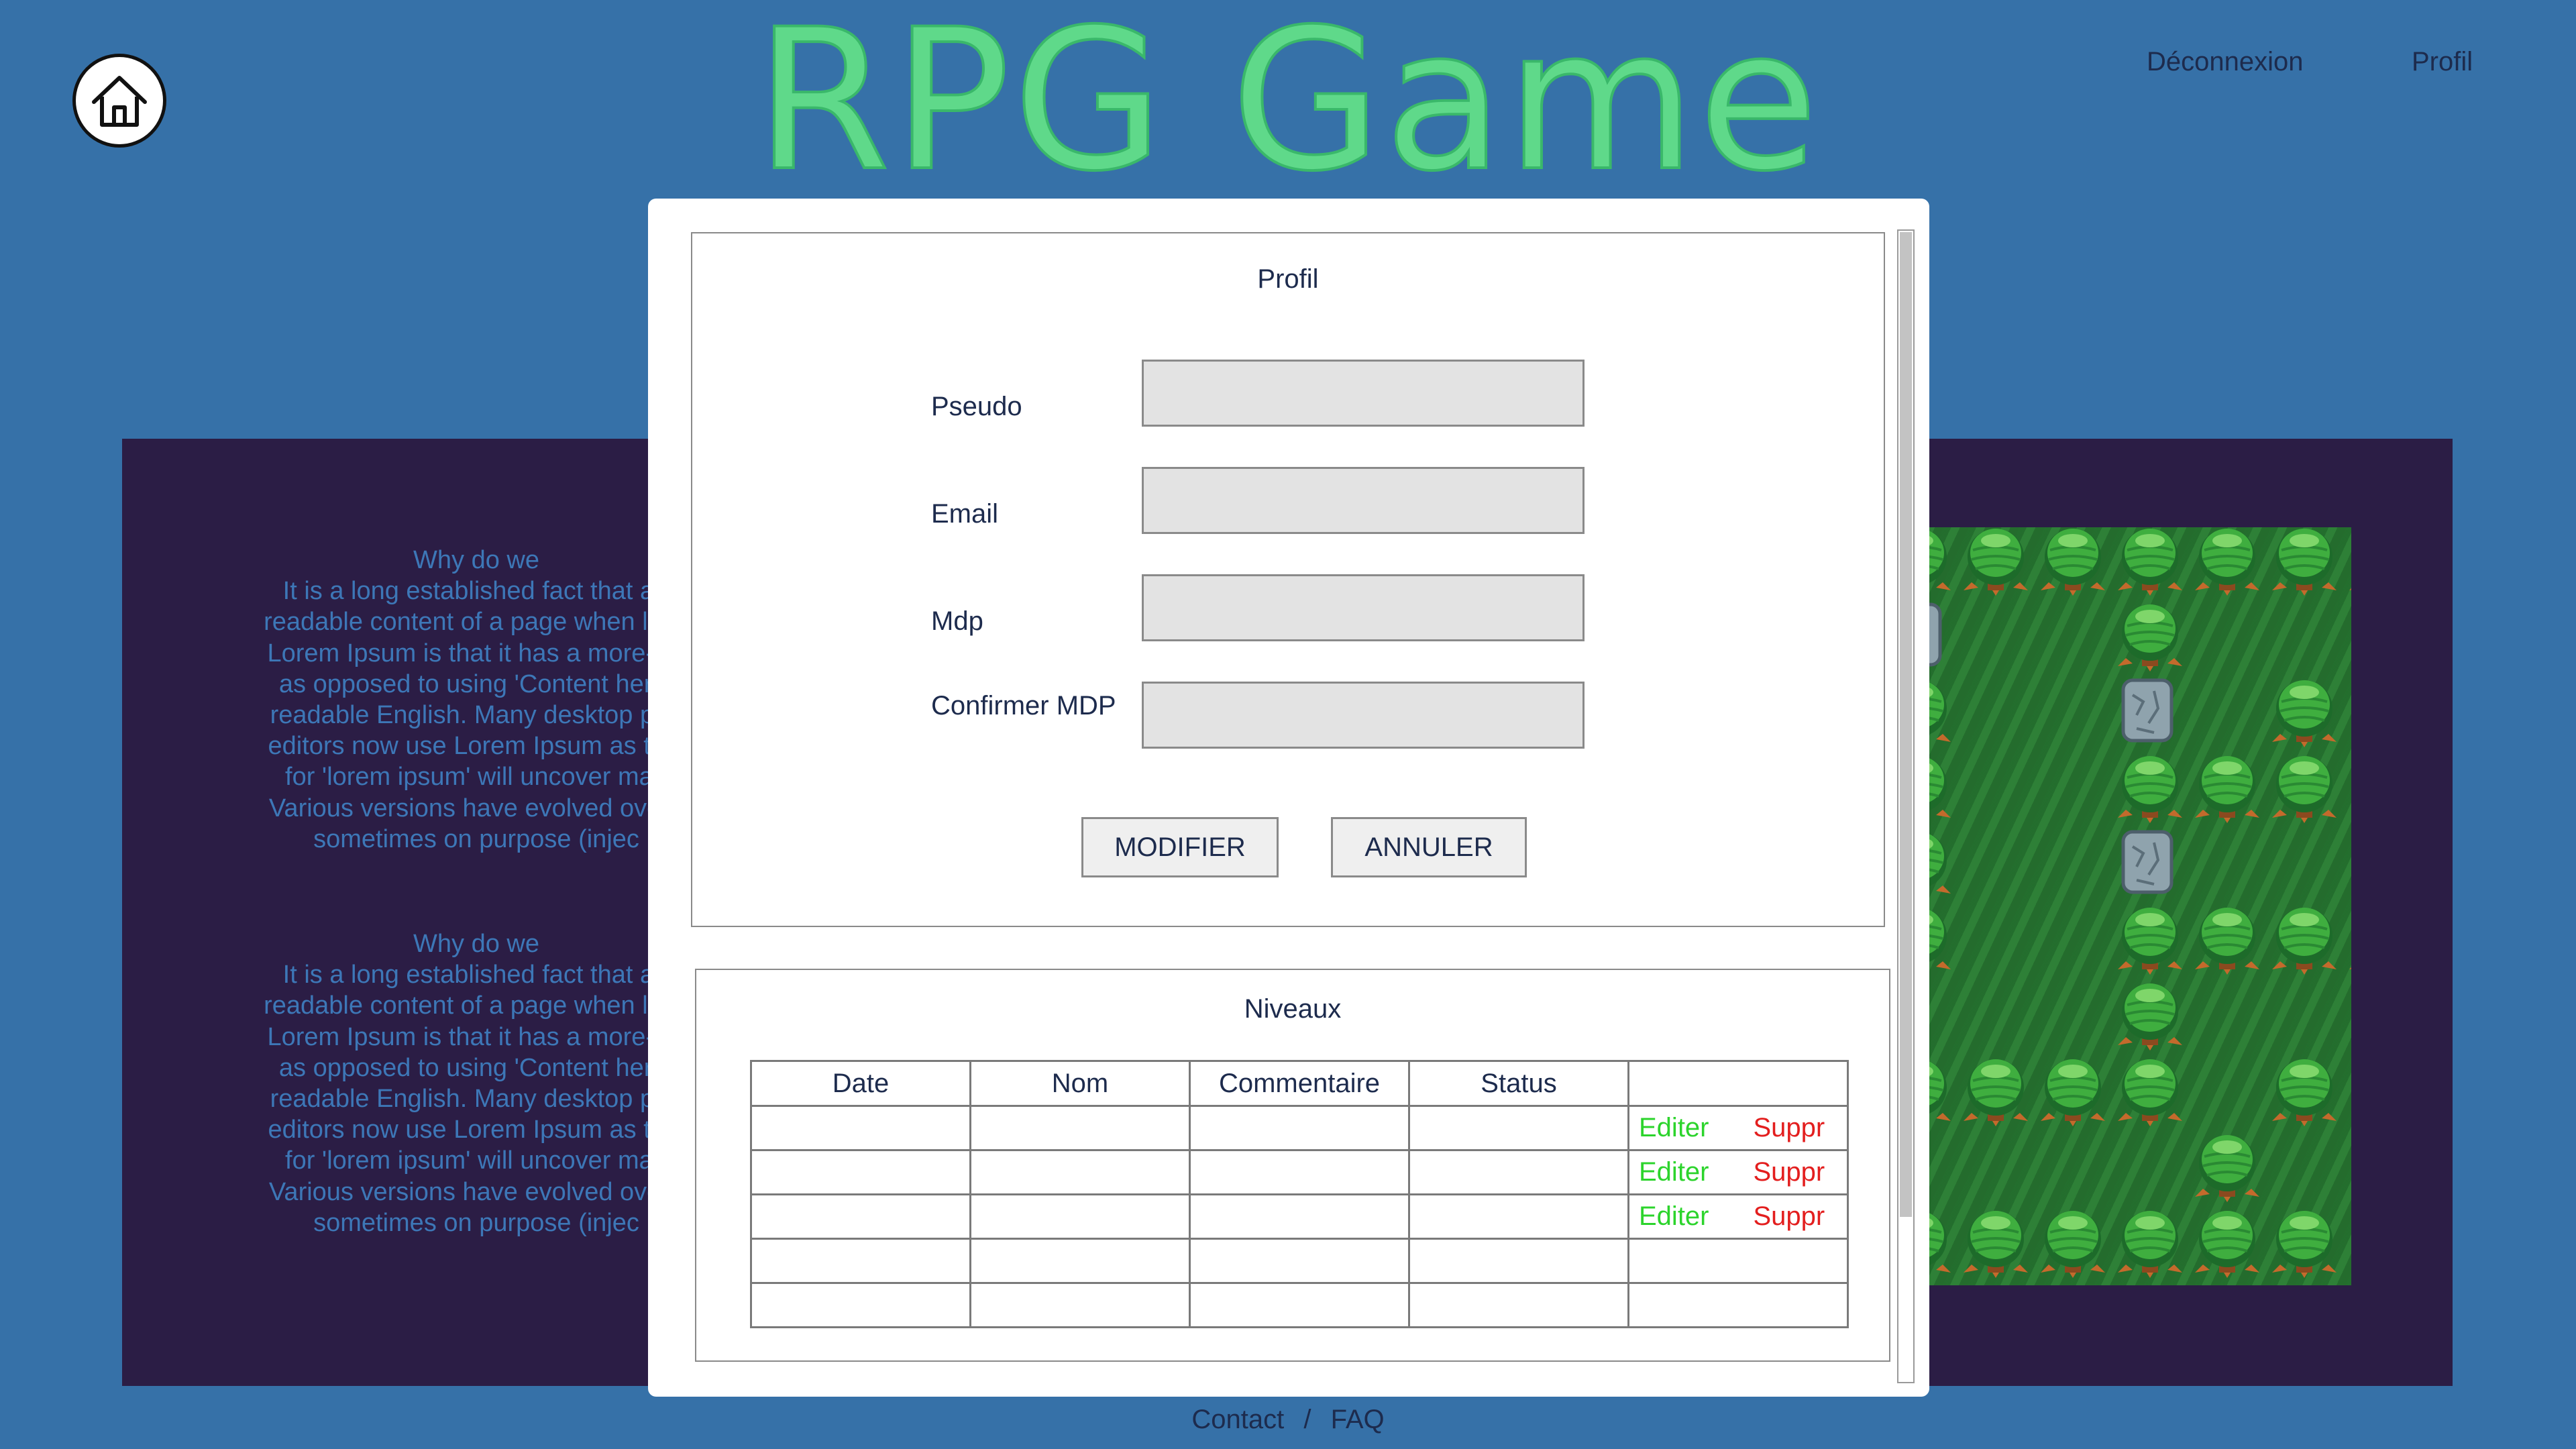  I want to click on footer: Contact / FAQ, so click(1288, 1420).